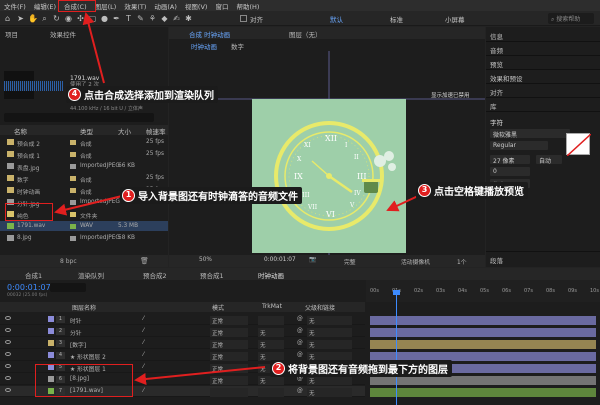  Describe the element at coordinates (56, 18) in the screenshot. I see `rotate-tool-icon: ↻` at that location.